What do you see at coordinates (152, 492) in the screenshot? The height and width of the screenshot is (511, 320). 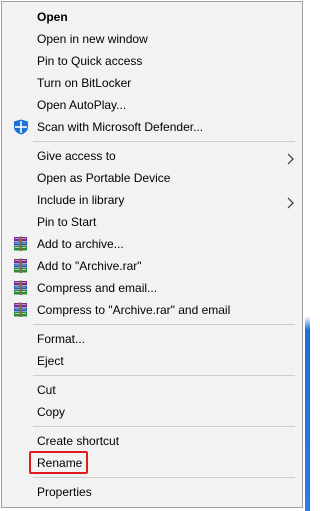 I see `menu-item-properties: Properties` at bounding box center [152, 492].